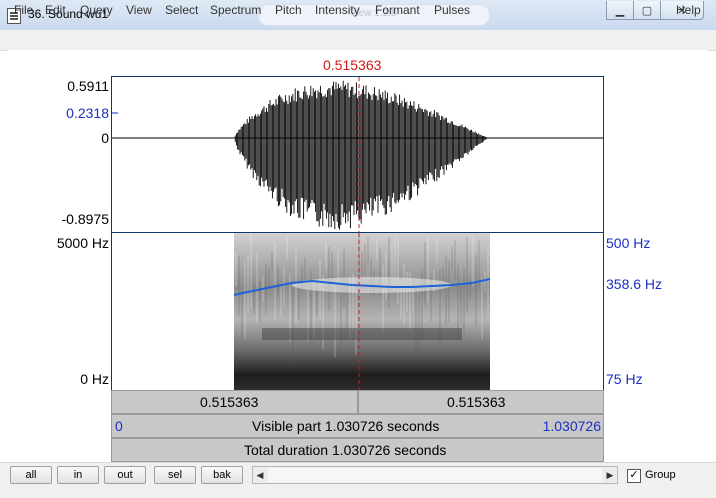 This screenshot has width=716, height=498. What do you see at coordinates (23, 10) in the screenshot?
I see `menu-file: File` at bounding box center [23, 10].